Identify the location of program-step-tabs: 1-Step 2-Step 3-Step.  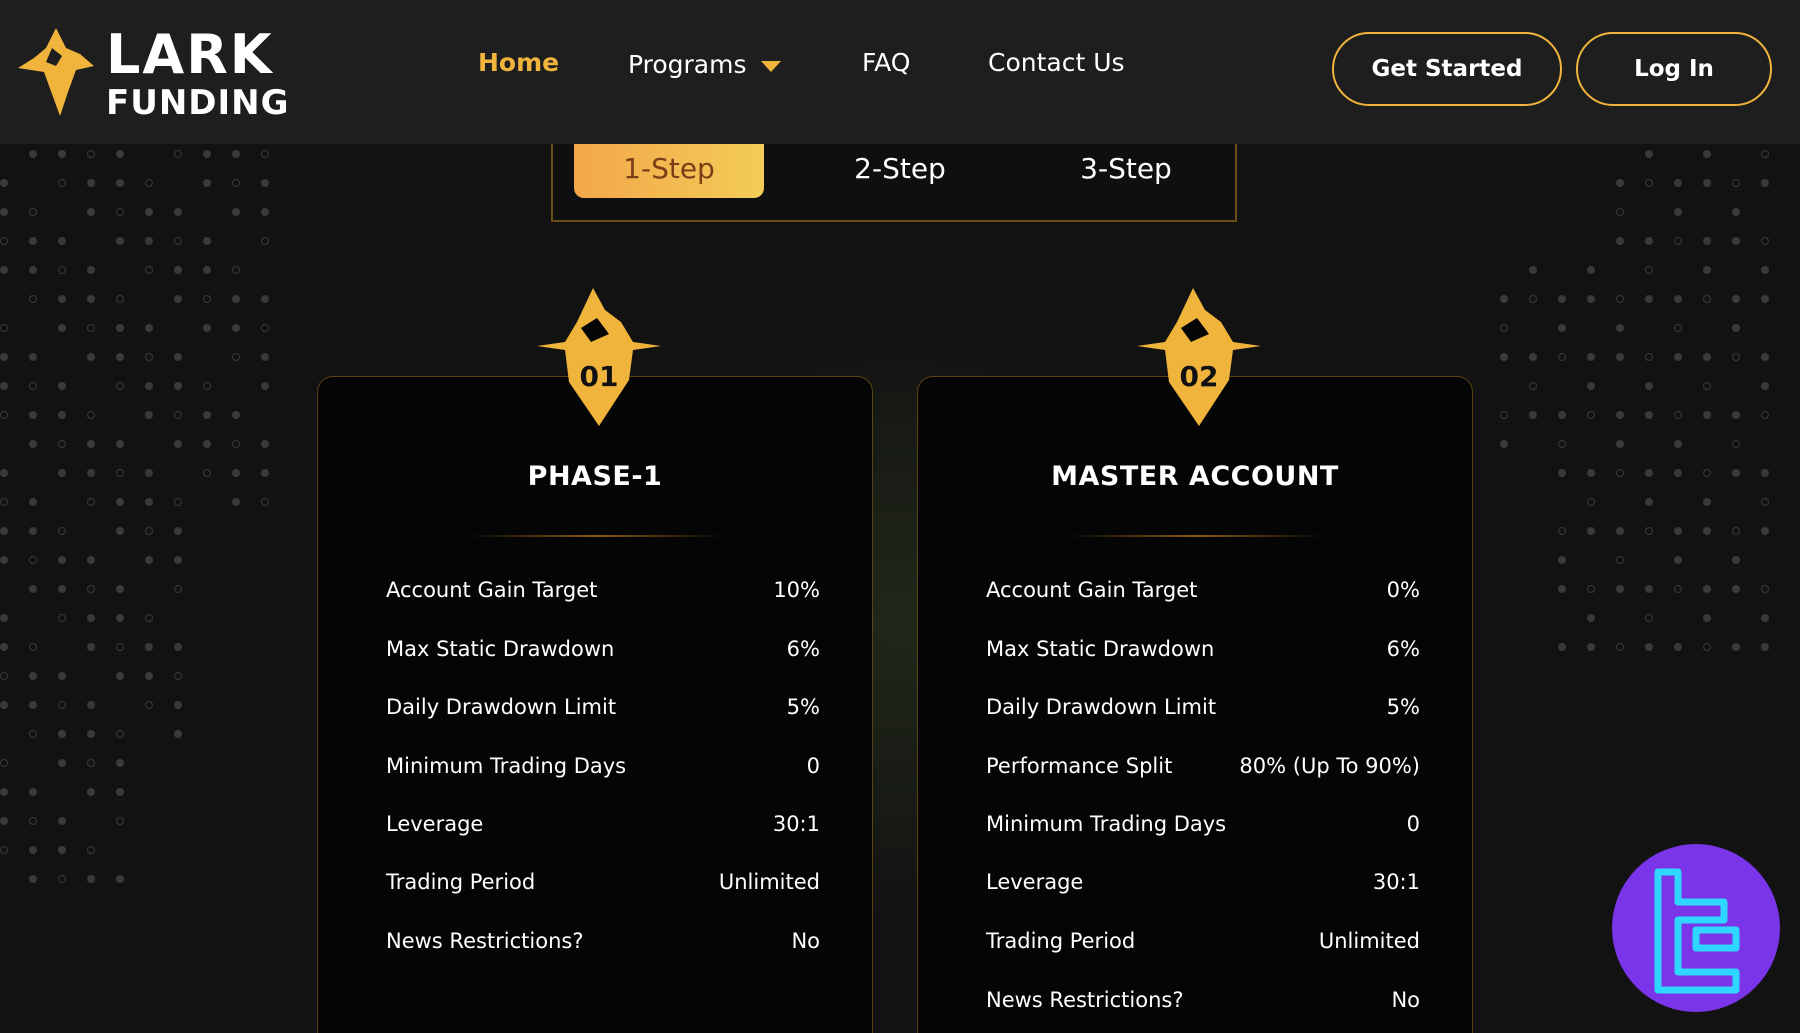
(894, 183).